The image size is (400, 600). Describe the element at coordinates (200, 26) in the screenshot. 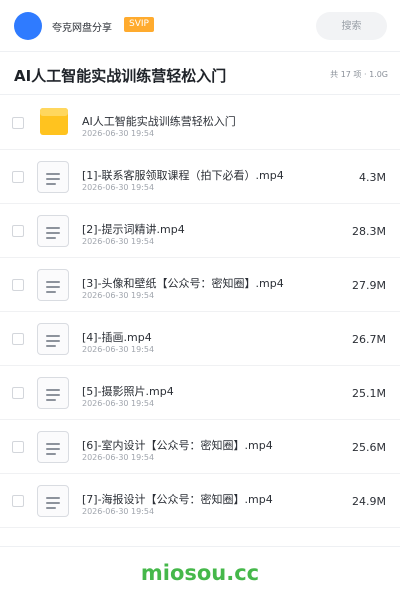

I see `header: 夸克网盘分享 SVIP` at that location.